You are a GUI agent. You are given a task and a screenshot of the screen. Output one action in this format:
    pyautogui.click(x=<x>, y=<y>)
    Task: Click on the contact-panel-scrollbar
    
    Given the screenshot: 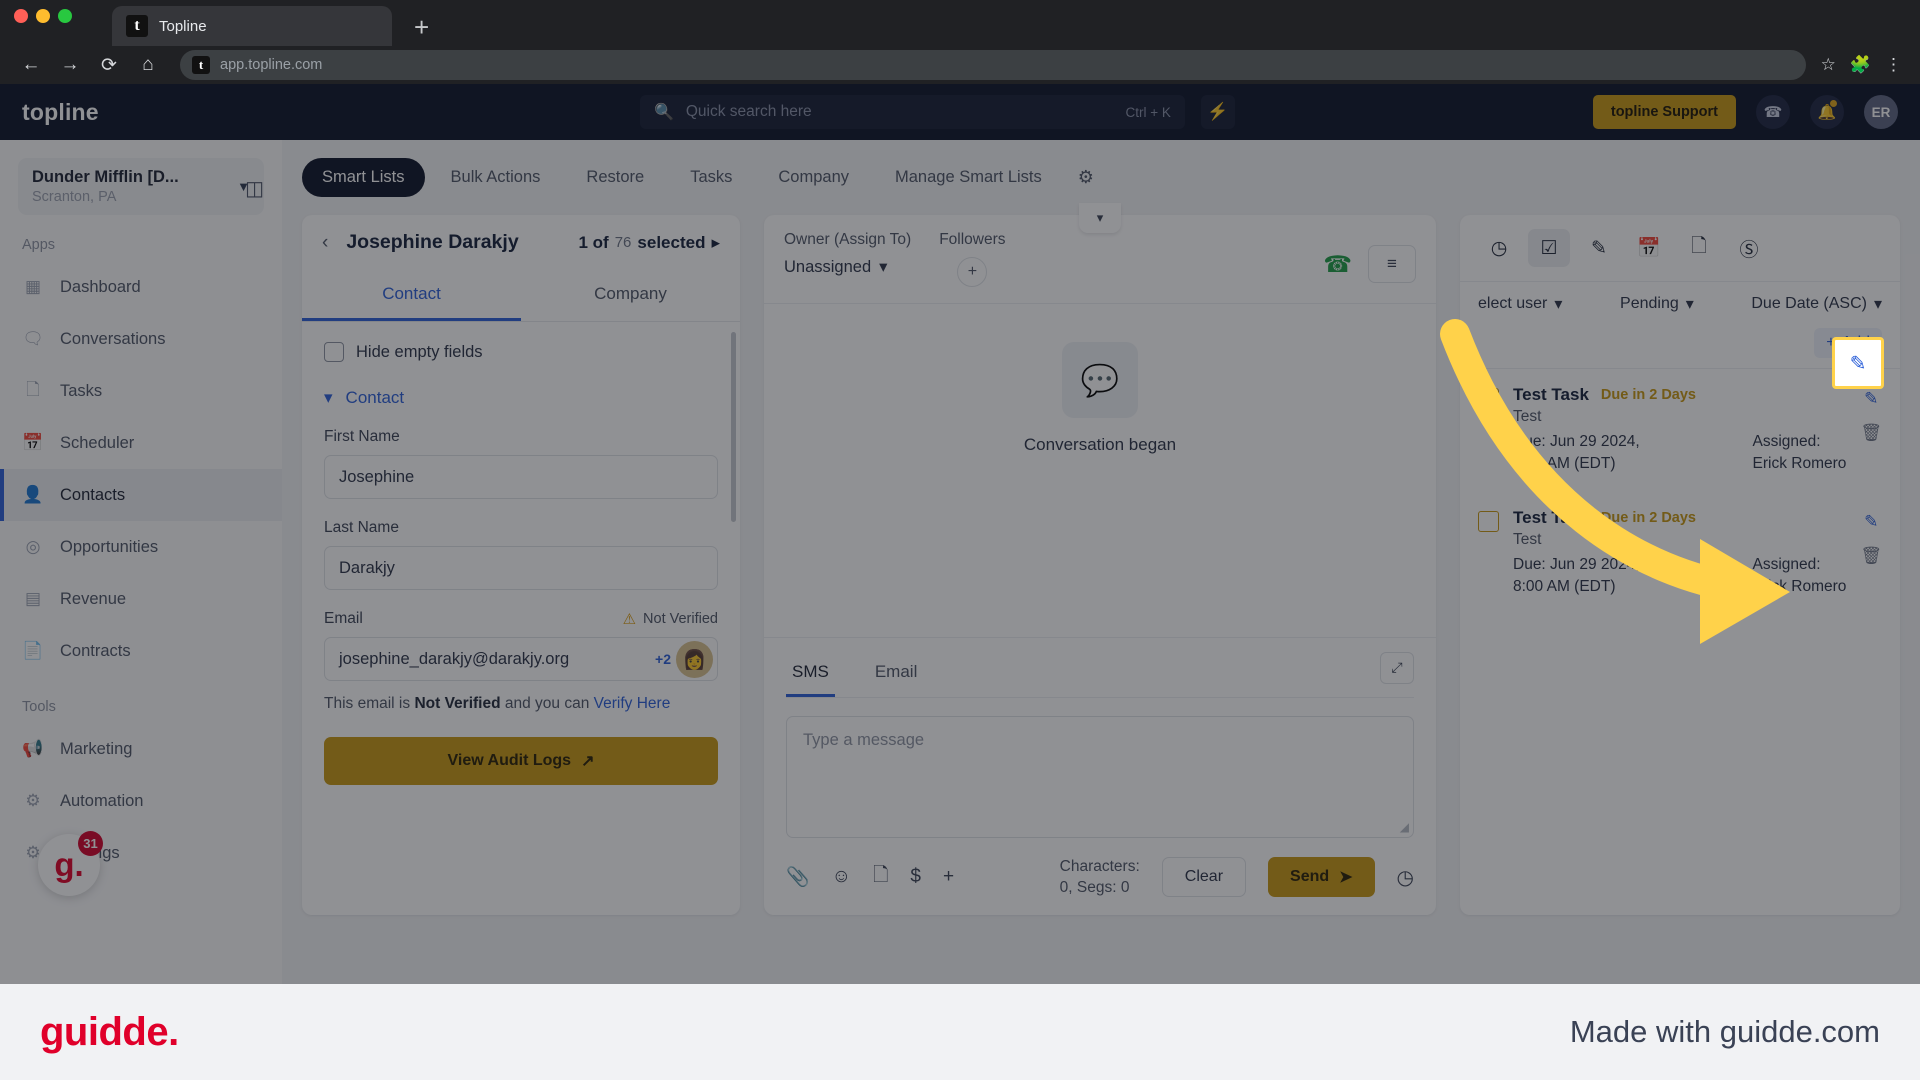 What is the action you would take?
    pyautogui.click(x=733, y=427)
    